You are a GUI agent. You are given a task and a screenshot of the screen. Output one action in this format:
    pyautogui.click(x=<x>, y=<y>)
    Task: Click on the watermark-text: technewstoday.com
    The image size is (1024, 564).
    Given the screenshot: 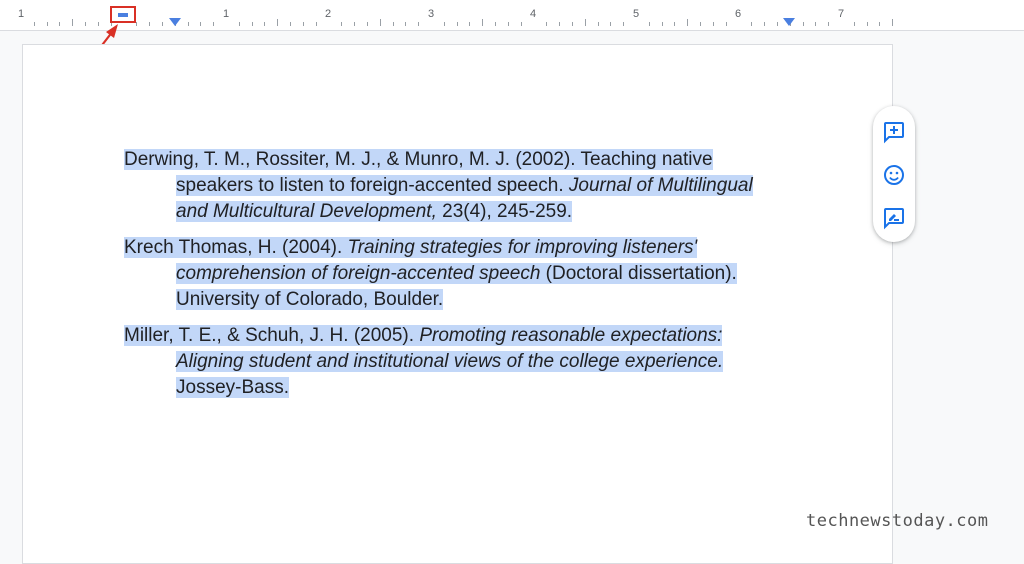 What is the action you would take?
    pyautogui.click(x=897, y=521)
    